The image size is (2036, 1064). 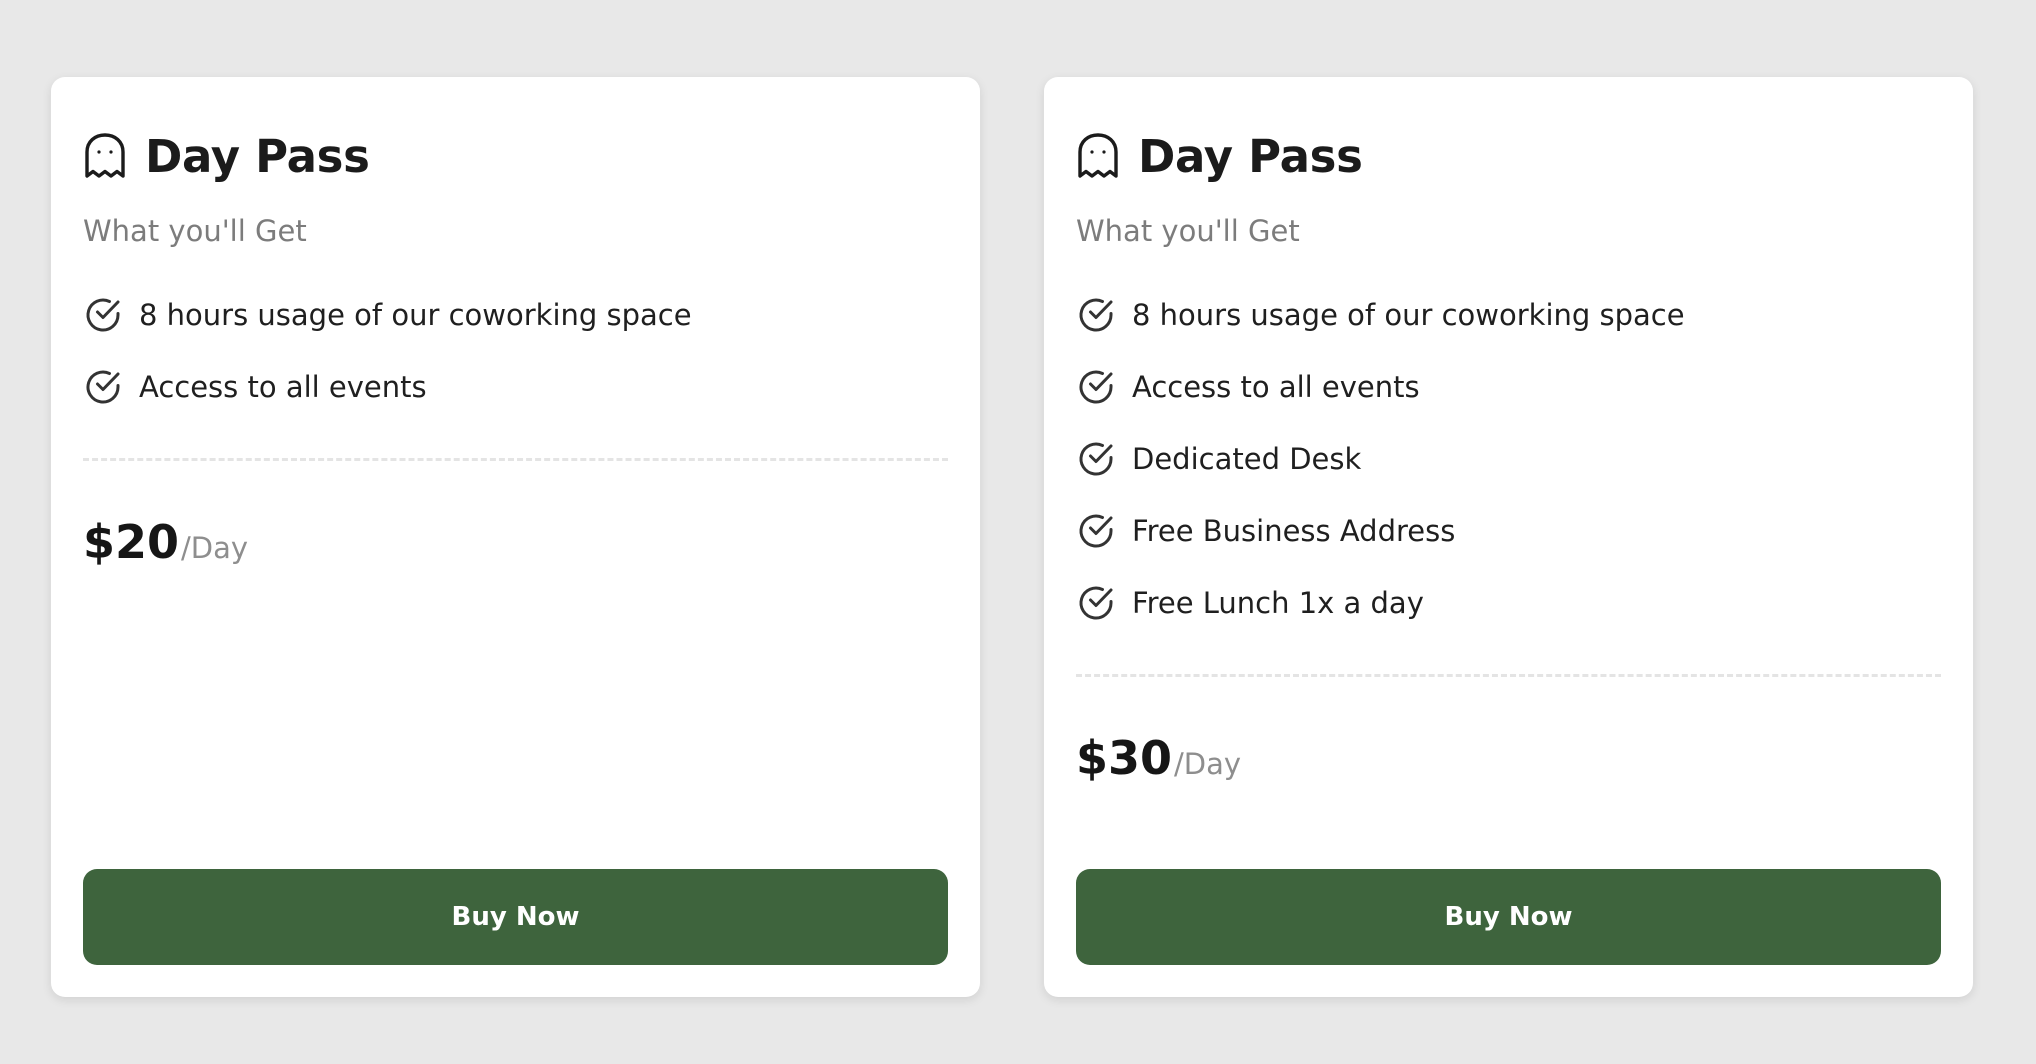 What do you see at coordinates (131, 542) in the screenshot?
I see `price: $20` at bounding box center [131, 542].